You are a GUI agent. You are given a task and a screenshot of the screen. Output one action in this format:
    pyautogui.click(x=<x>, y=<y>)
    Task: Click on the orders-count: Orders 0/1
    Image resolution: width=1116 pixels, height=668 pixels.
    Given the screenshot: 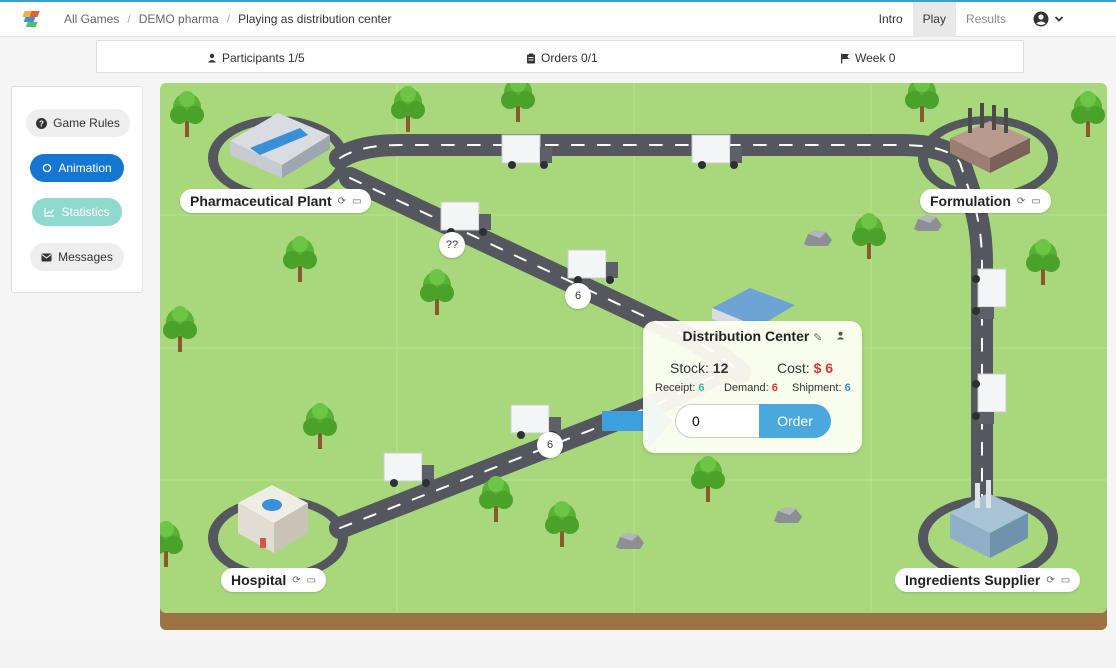 What is the action you would take?
    pyautogui.click(x=569, y=58)
    